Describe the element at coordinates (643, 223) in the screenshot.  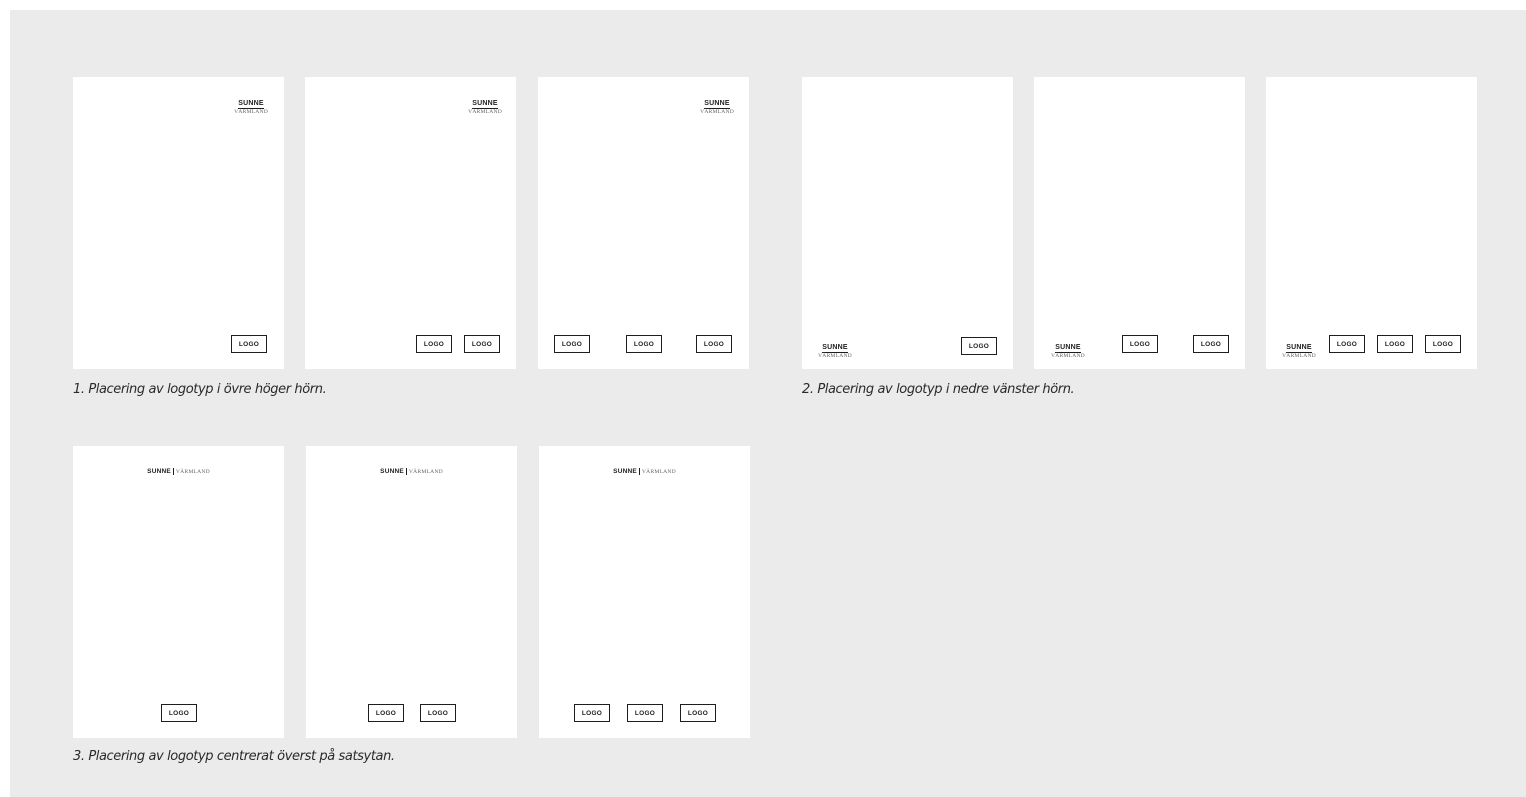
I see `page-example-1c: SUNNE VÄRMLAND LOGO LOGO LOGO` at that location.